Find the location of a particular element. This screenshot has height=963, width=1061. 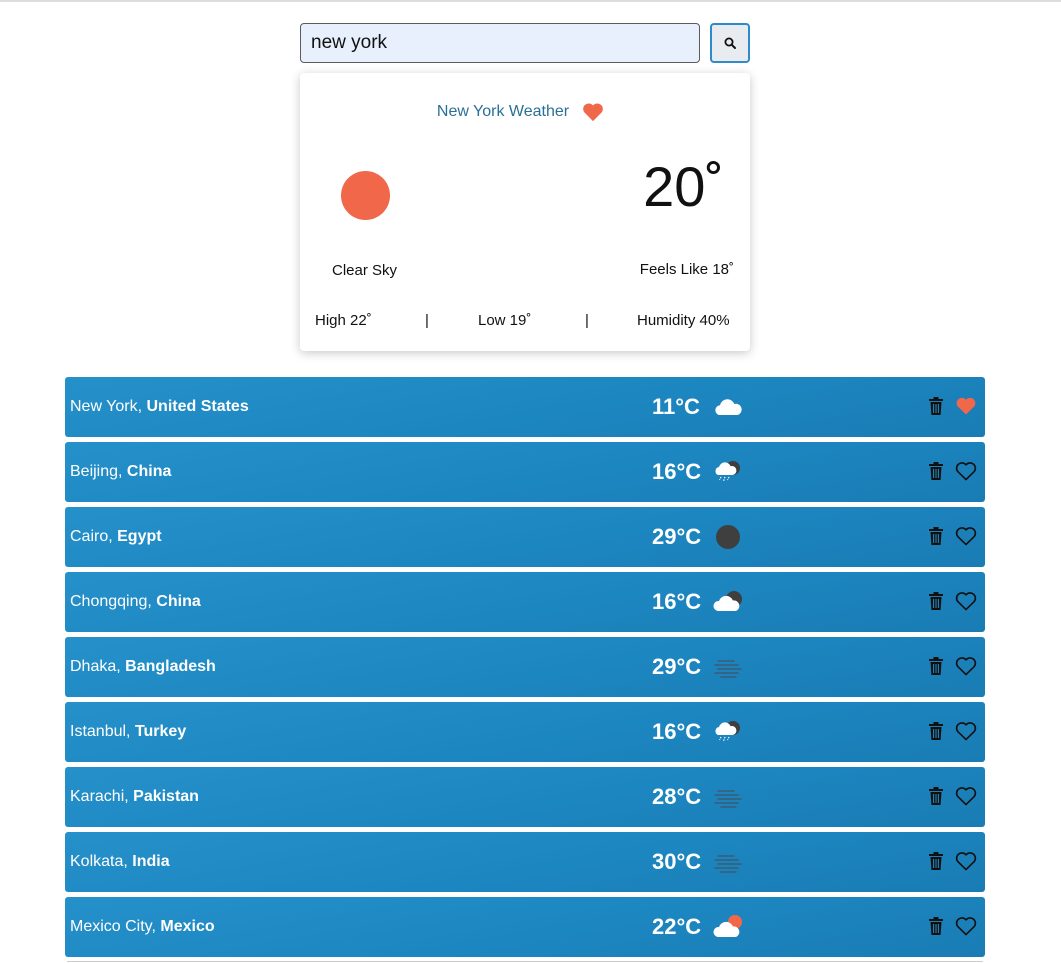

city-label: Dhaka is located at coordinates (93, 666).